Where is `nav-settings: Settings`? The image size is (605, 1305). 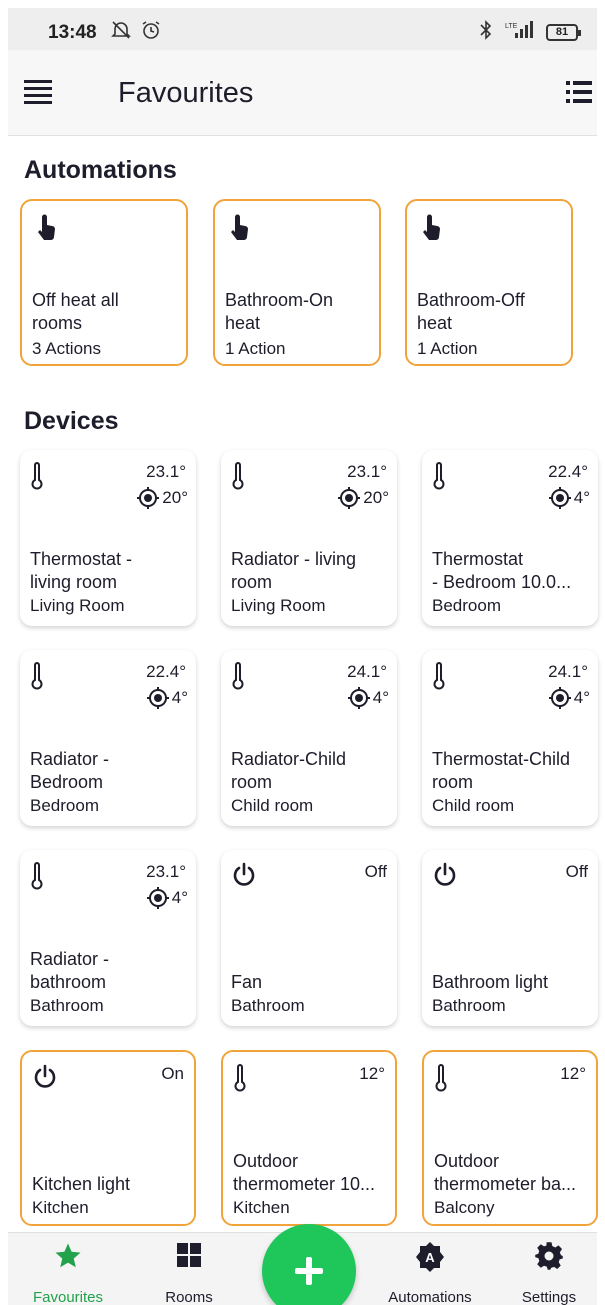
nav-settings: Settings is located at coordinates (549, 1269).